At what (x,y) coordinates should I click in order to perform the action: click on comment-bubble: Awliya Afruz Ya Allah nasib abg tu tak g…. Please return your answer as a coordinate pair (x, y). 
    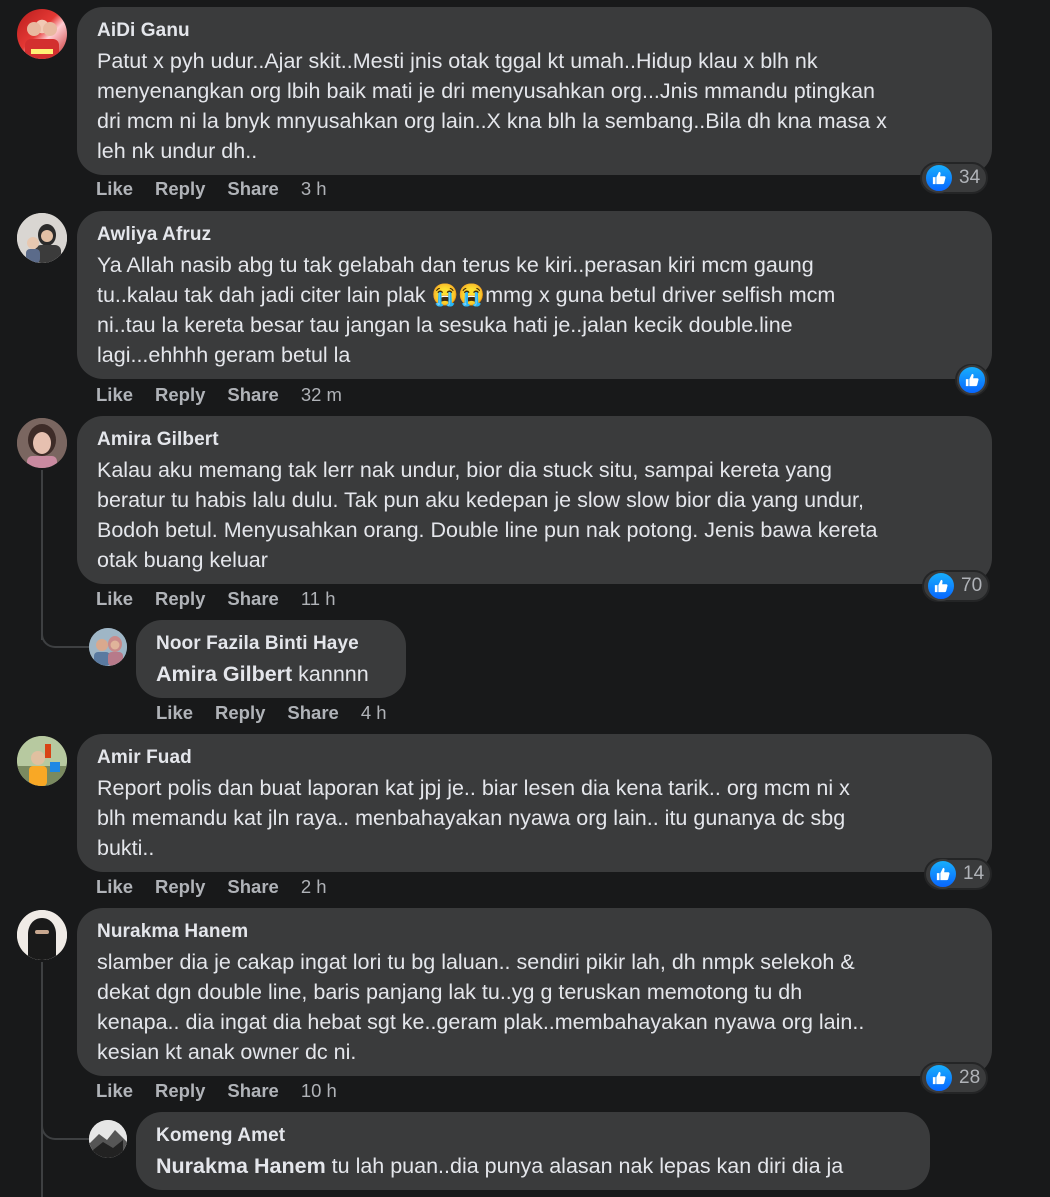
    Looking at the image, I should click on (534, 295).